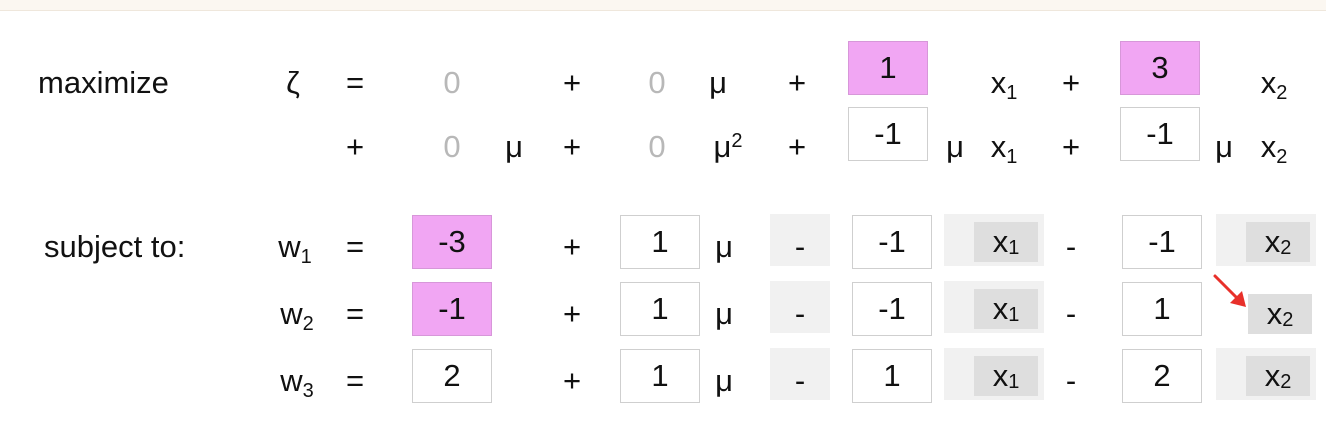 Image resolution: width=1326 pixels, height=433 pixels. What do you see at coordinates (892, 376) in the screenshot?
I see `constraint-3-x1-coefficient: 1` at bounding box center [892, 376].